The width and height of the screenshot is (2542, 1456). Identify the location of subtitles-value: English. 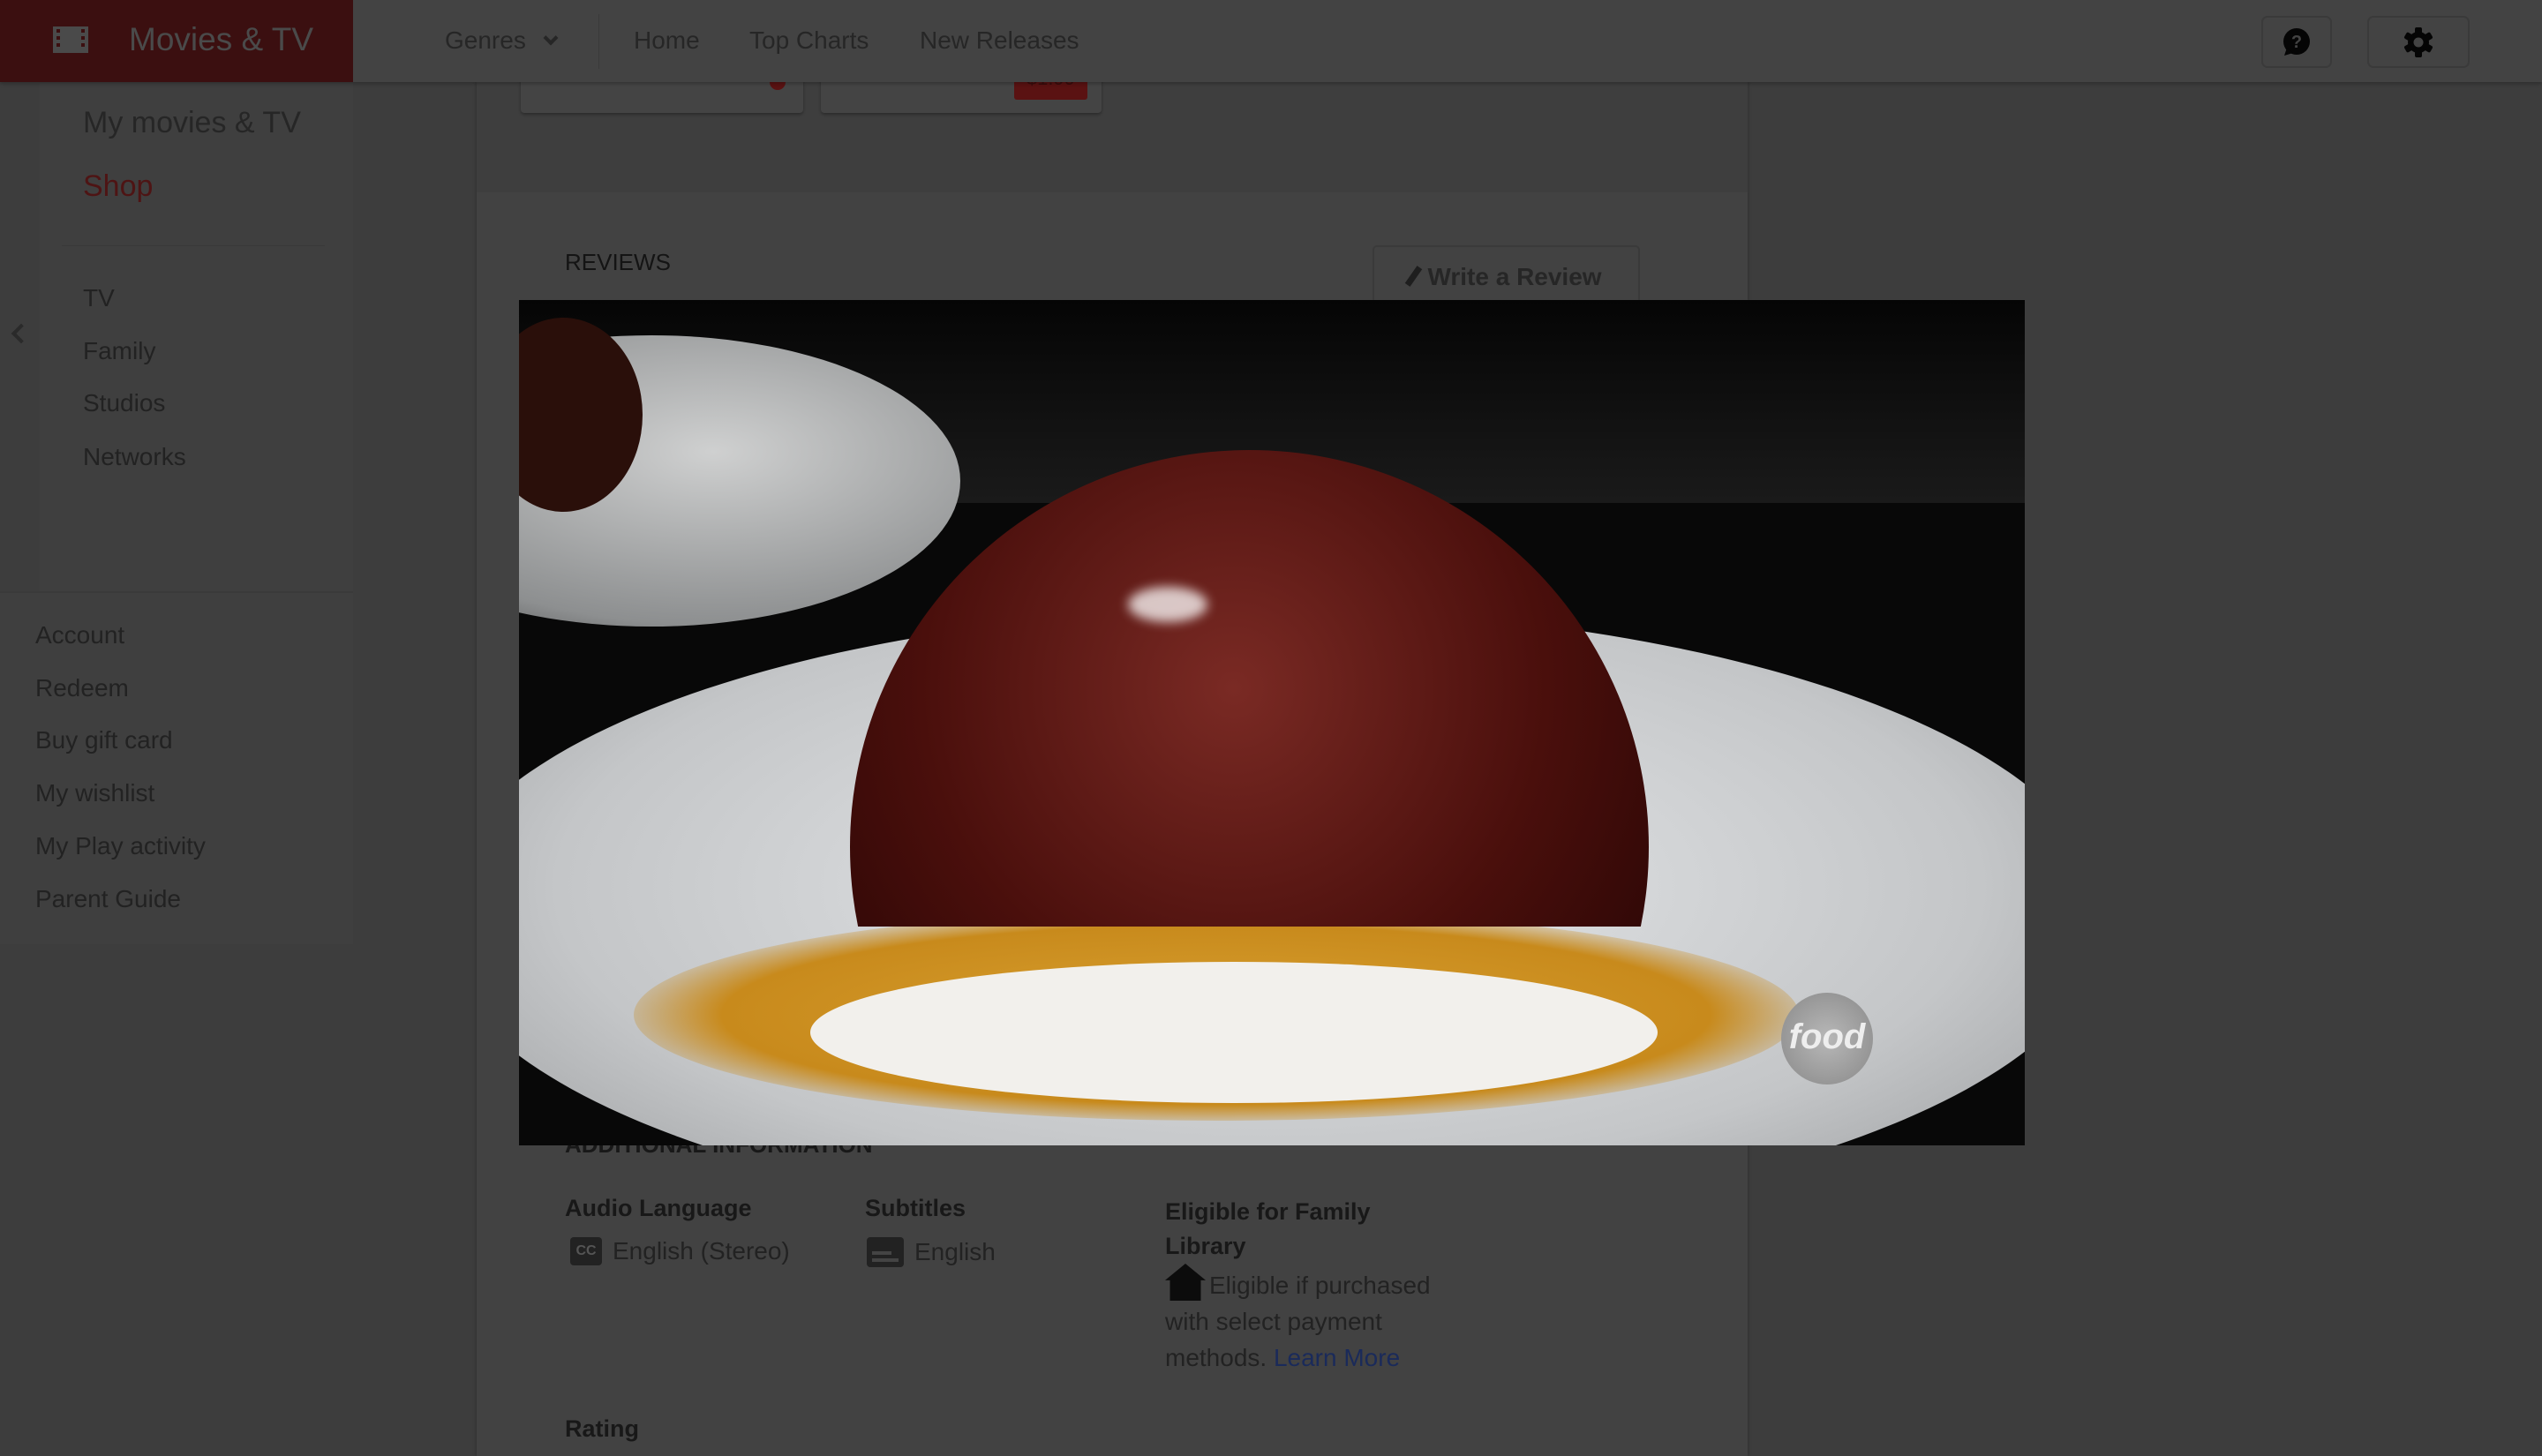
(932, 1252).